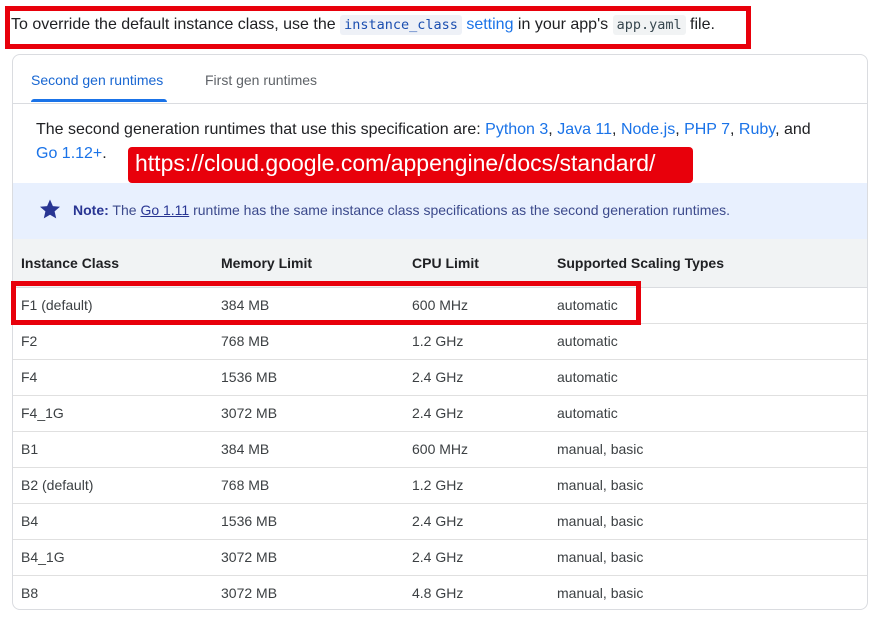  What do you see at coordinates (113, 521) in the screenshot?
I see `cell-instance-class: B4` at bounding box center [113, 521].